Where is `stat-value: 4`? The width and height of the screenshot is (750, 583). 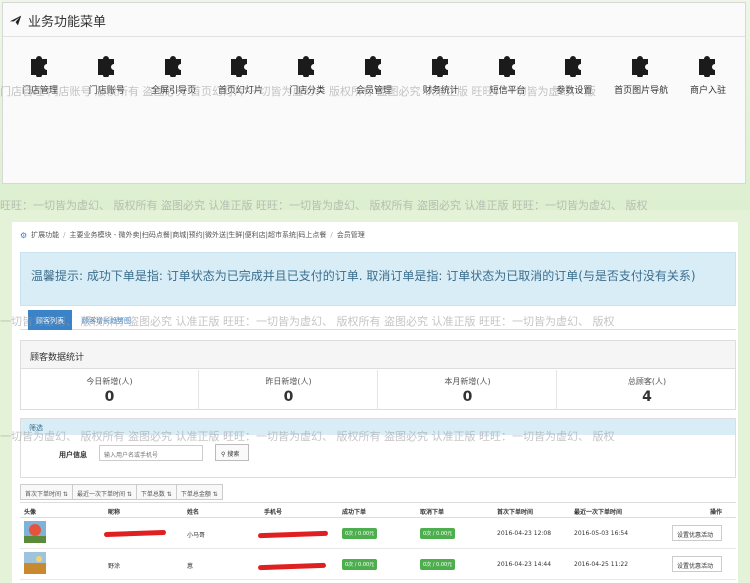 stat-value: 4 is located at coordinates (647, 397).